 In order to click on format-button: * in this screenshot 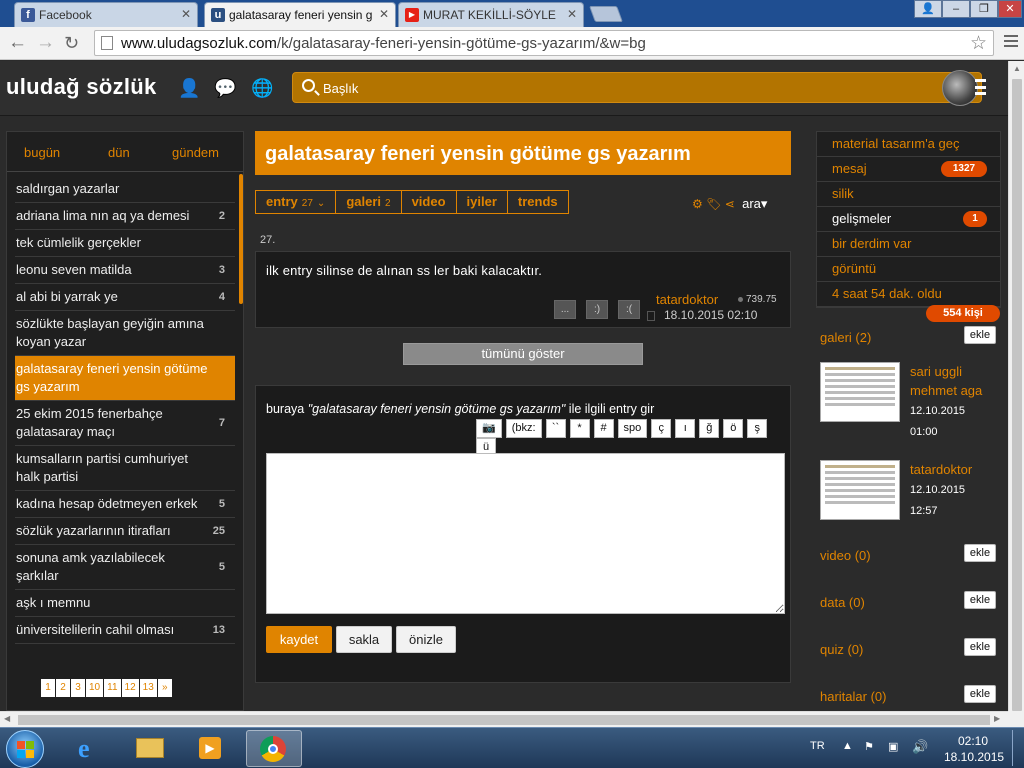, I will do `click(579, 428)`.